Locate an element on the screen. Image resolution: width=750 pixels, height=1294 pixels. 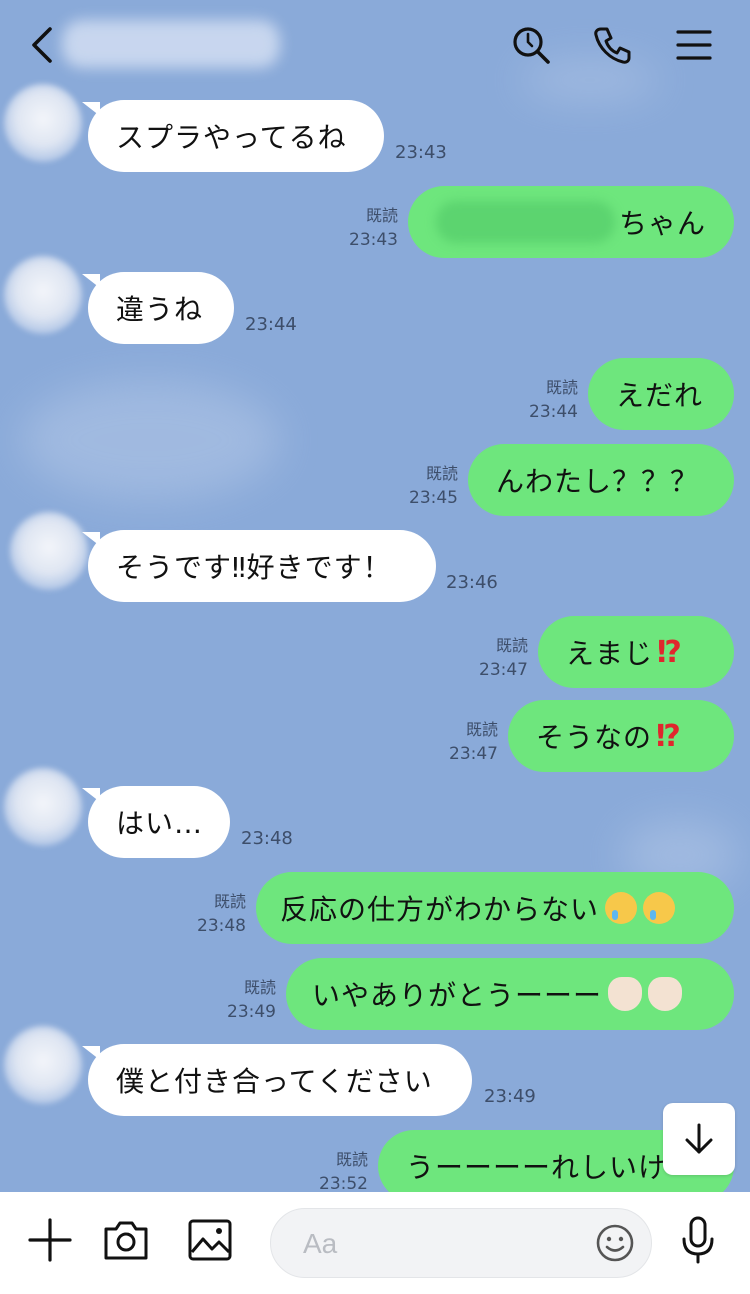
message-bubble-incoming: スプラやってるね is located at coordinates (236, 136).